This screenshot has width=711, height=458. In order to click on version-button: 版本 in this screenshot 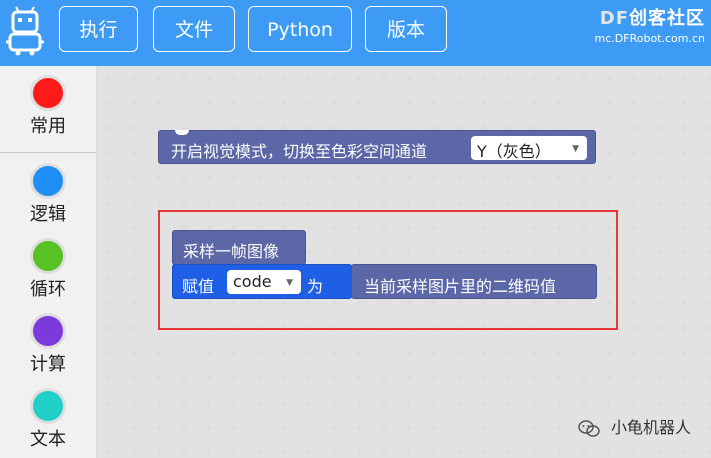, I will do `click(406, 29)`.